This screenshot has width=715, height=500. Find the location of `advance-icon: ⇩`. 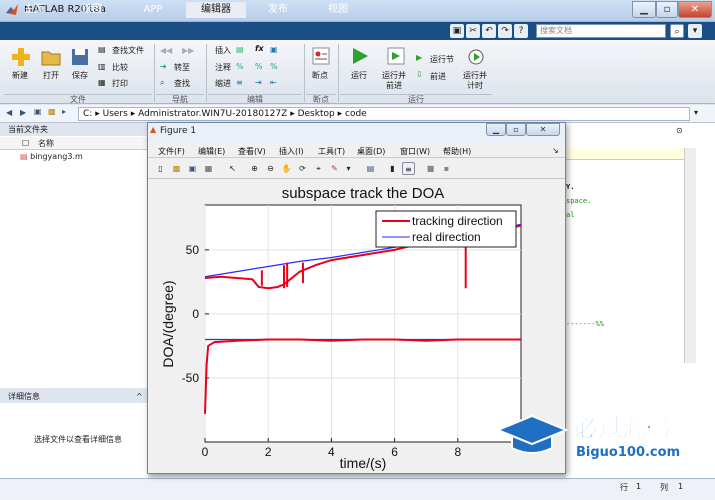

advance-icon: ⇩ is located at coordinates (419, 74).